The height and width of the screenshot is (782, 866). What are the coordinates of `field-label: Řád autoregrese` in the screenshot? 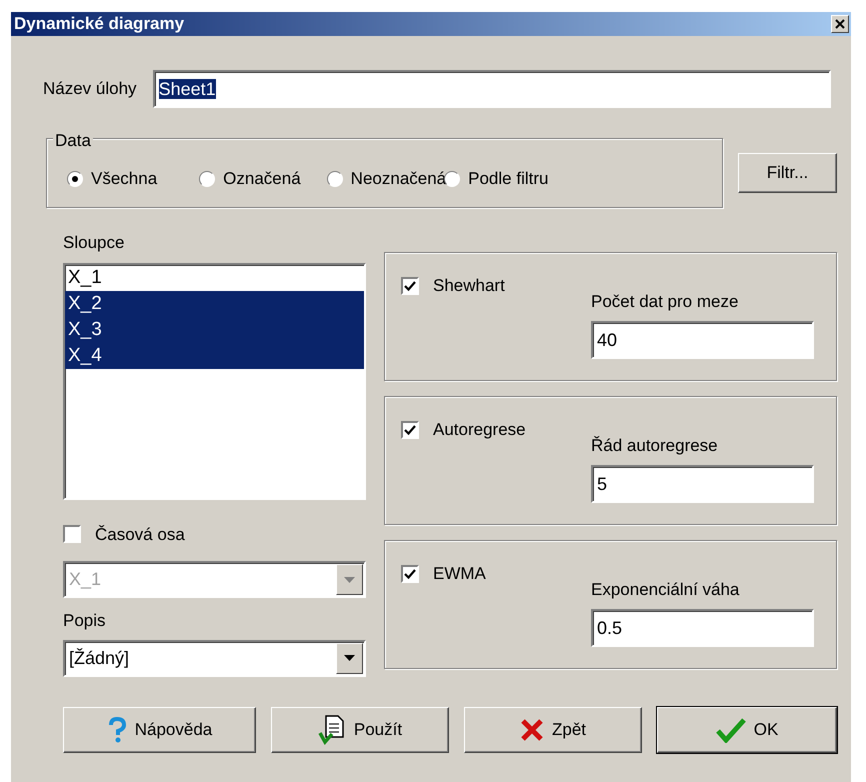 It's located at (655, 446).